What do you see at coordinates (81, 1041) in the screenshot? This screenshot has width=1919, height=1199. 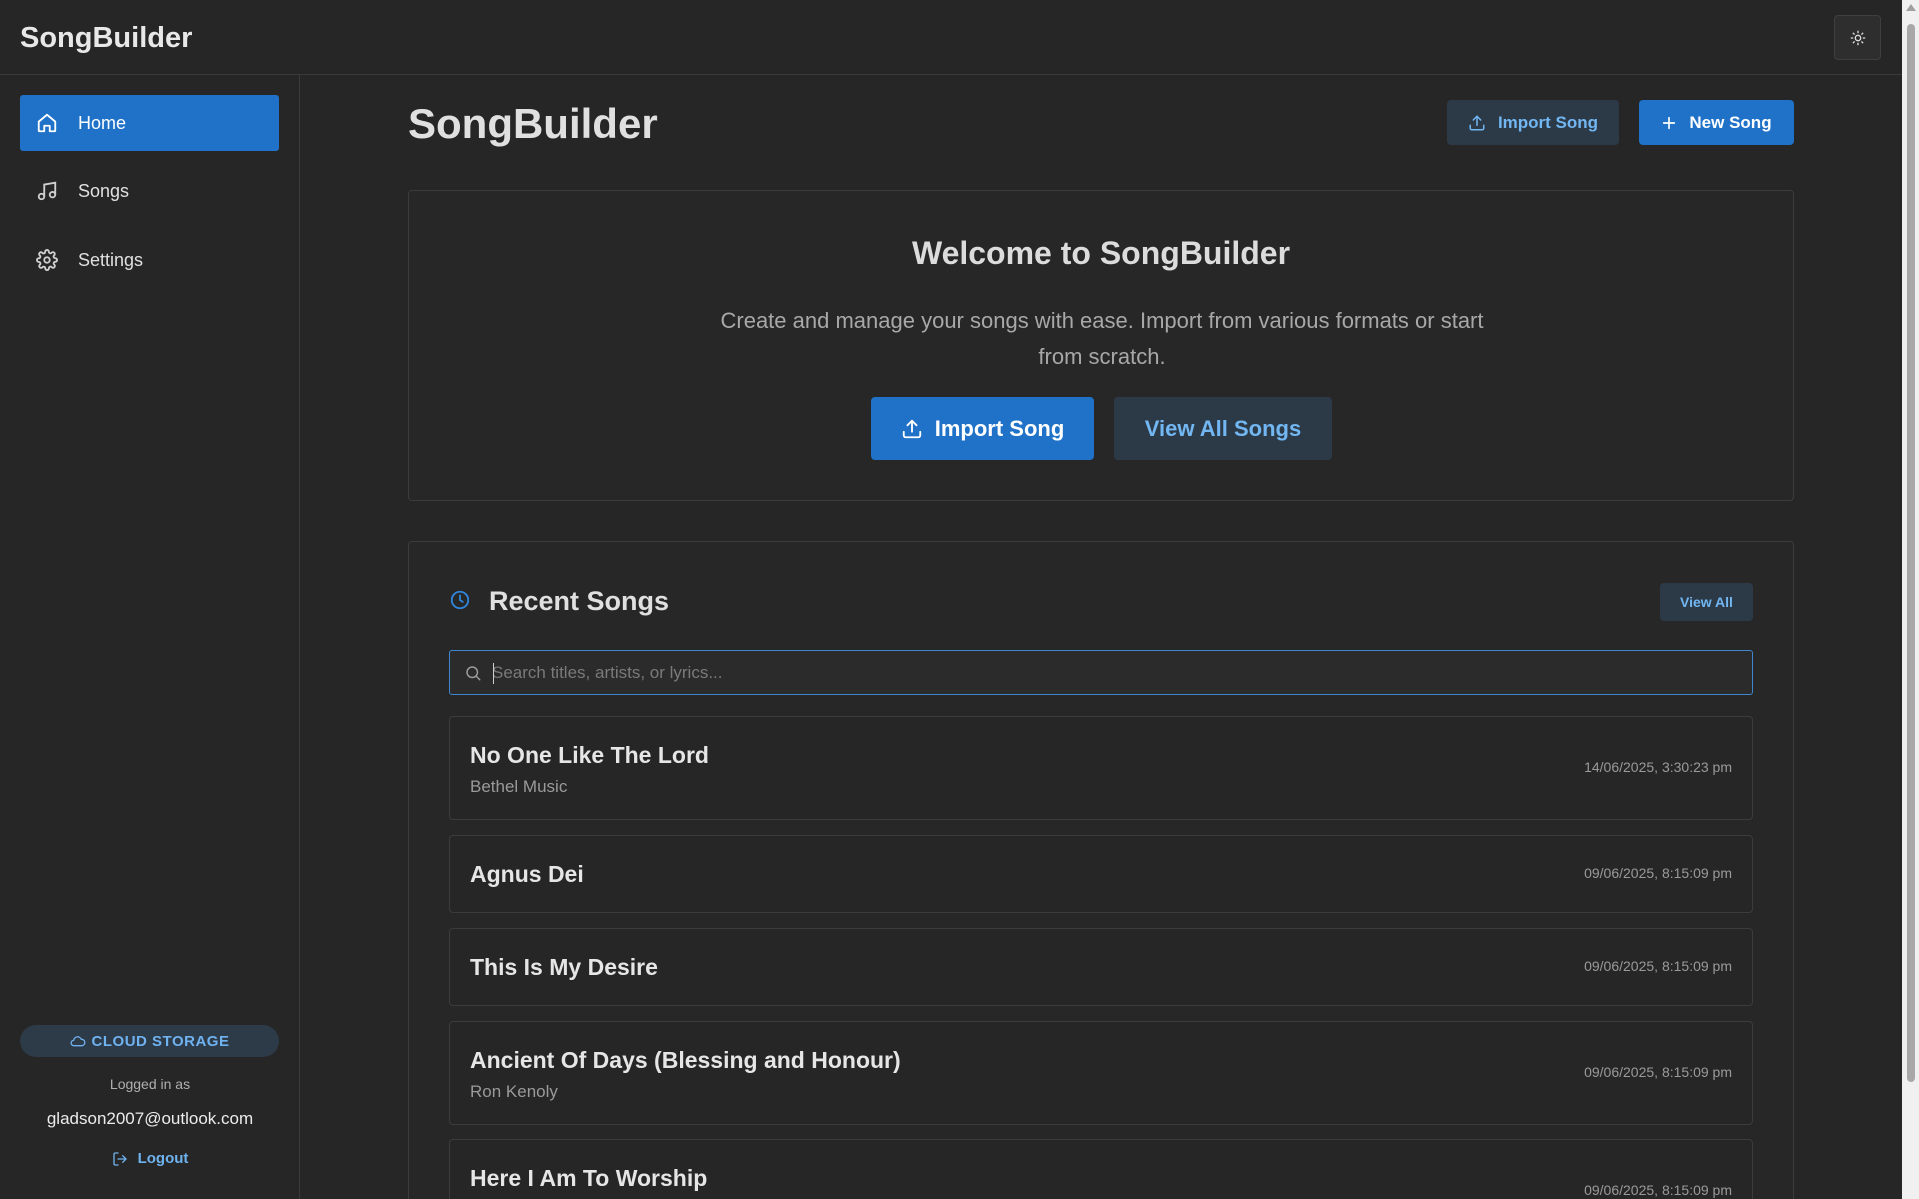 I see `cloud-icon` at bounding box center [81, 1041].